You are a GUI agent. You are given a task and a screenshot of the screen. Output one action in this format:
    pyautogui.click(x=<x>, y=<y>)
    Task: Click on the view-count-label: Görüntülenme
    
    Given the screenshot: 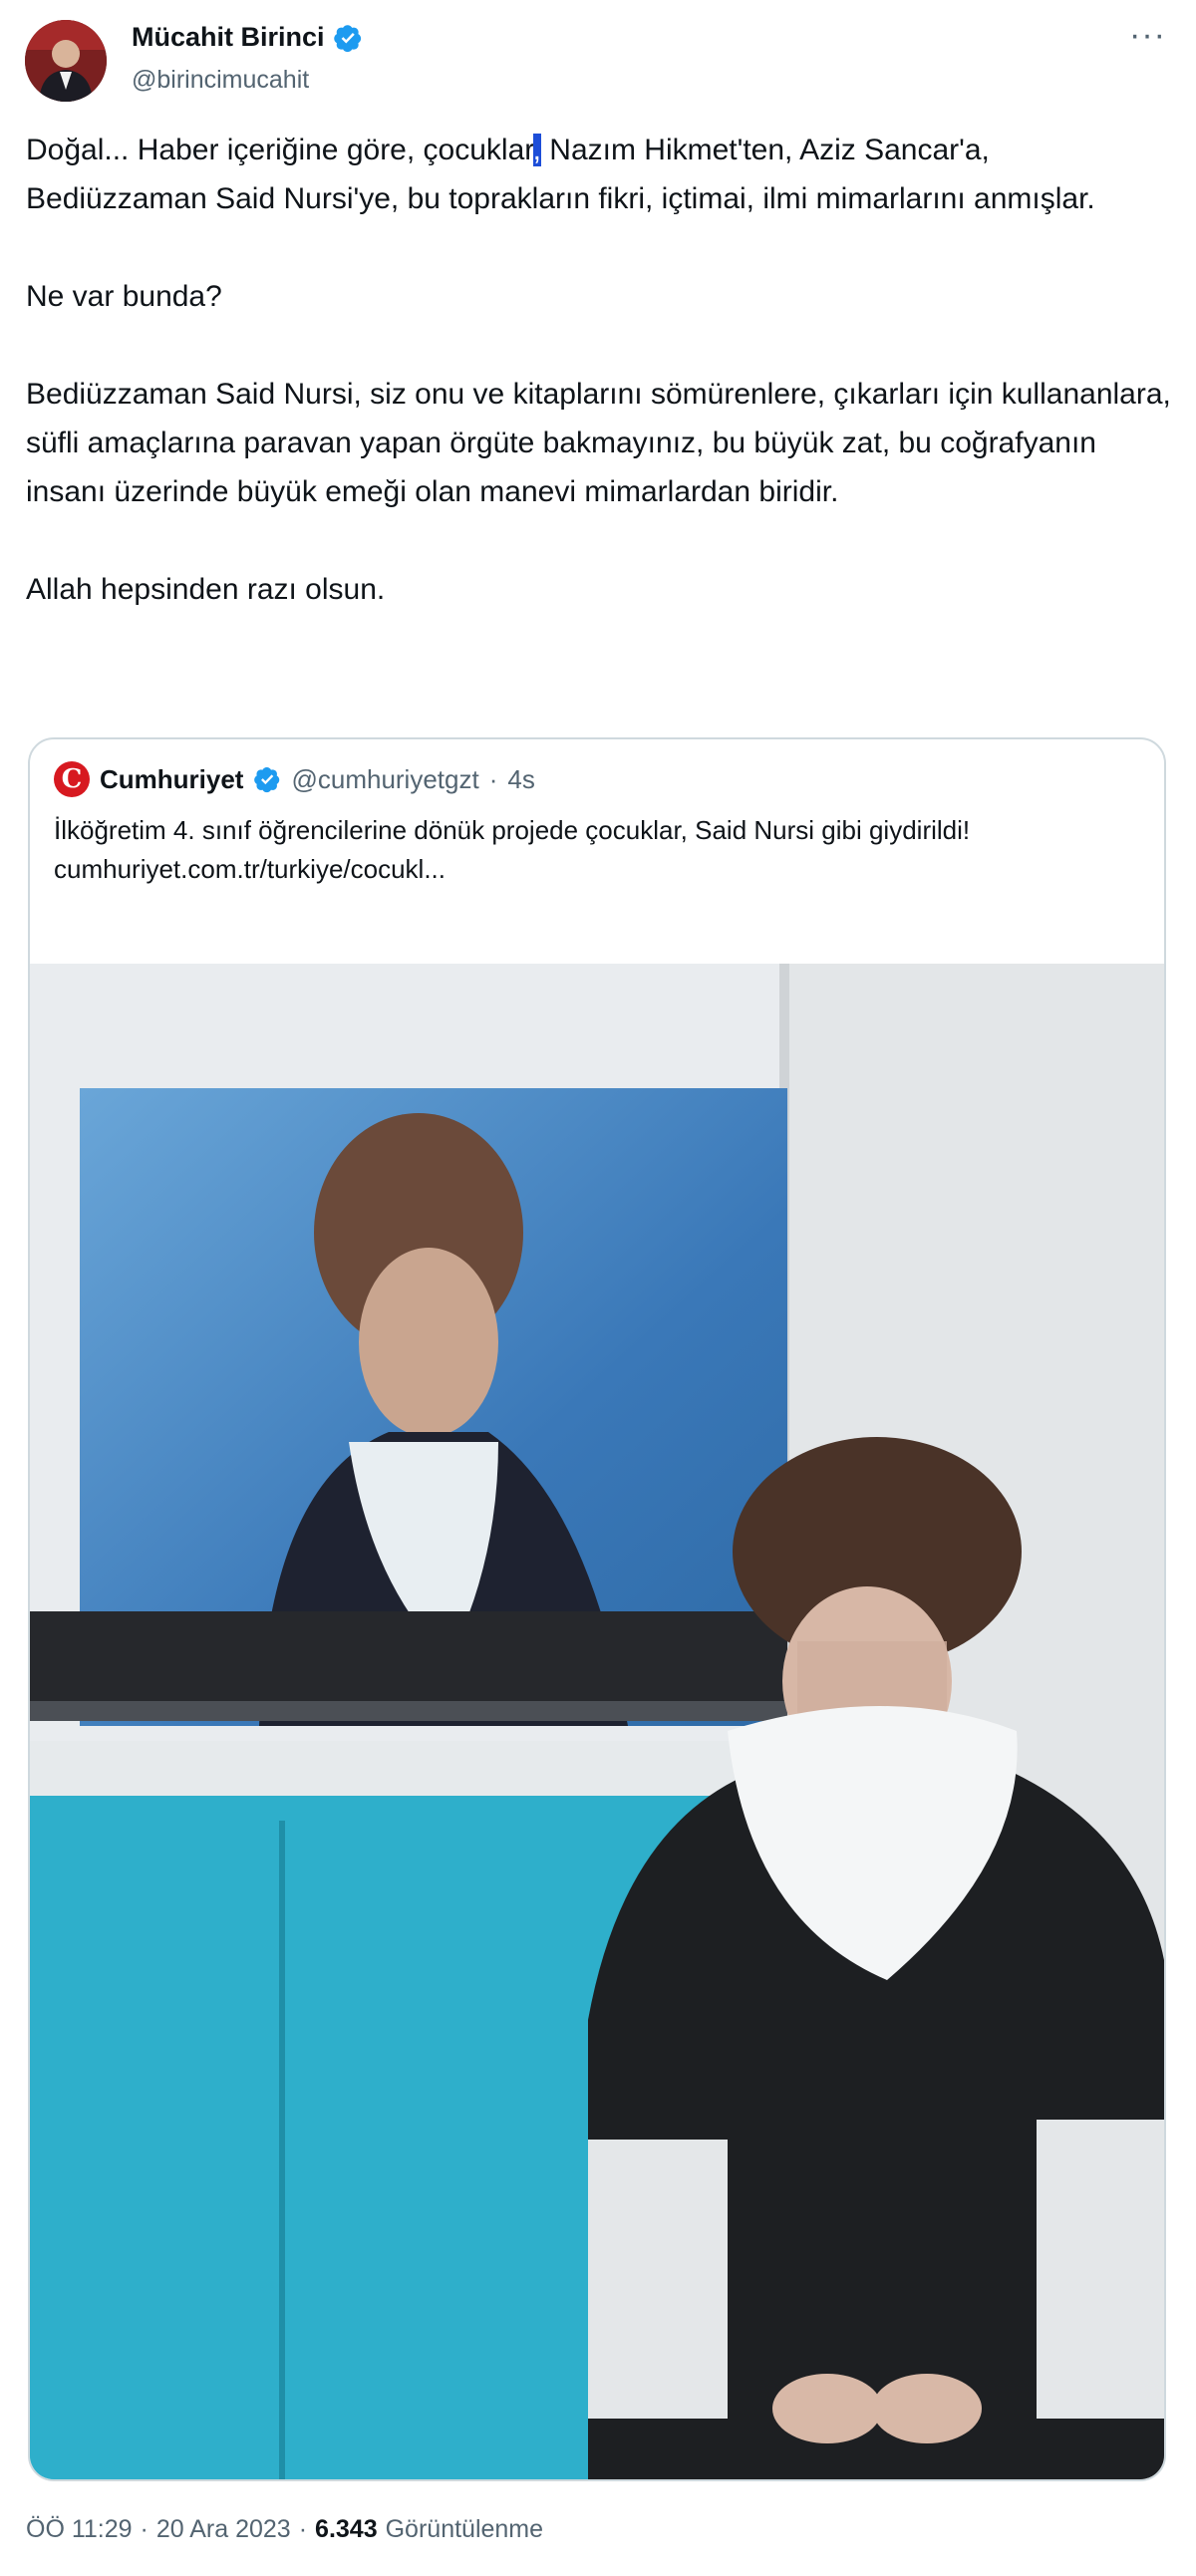 What is the action you would take?
    pyautogui.click(x=464, y=2529)
    